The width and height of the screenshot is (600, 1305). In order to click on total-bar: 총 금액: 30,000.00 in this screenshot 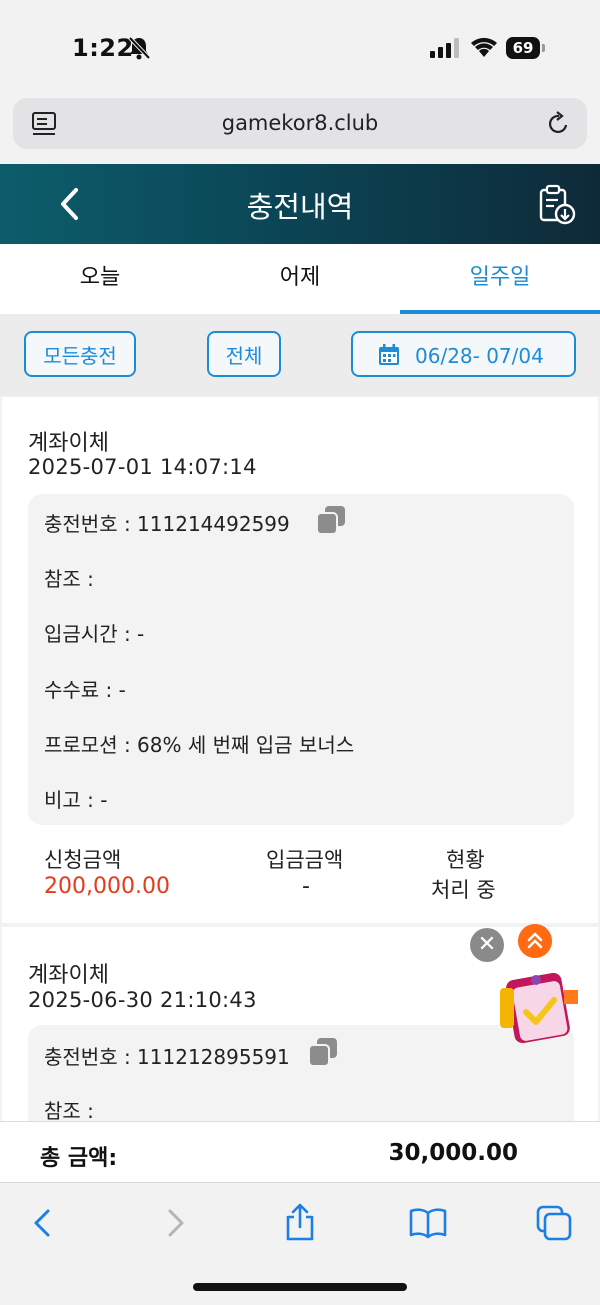, I will do `click(300, 1151)`.